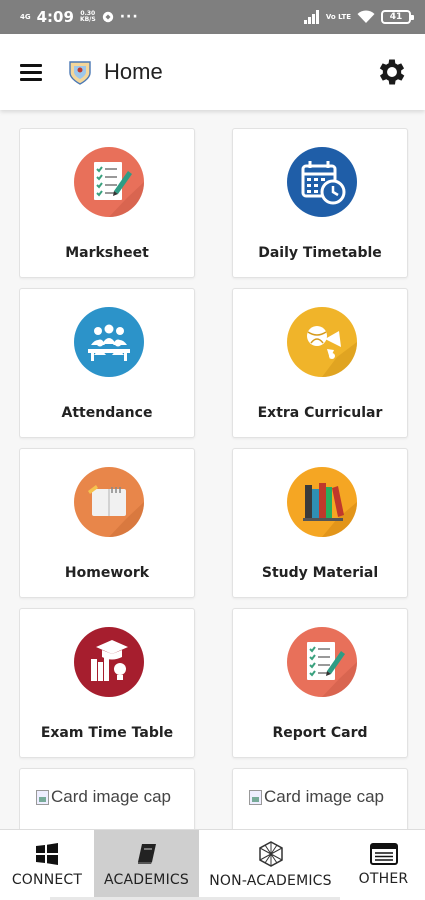 Image resolution: width=425 pixels, height=900 pixels. Describe the element at coordinates (109, 342) in the screenshot. I see `students-group-icon` at that location.